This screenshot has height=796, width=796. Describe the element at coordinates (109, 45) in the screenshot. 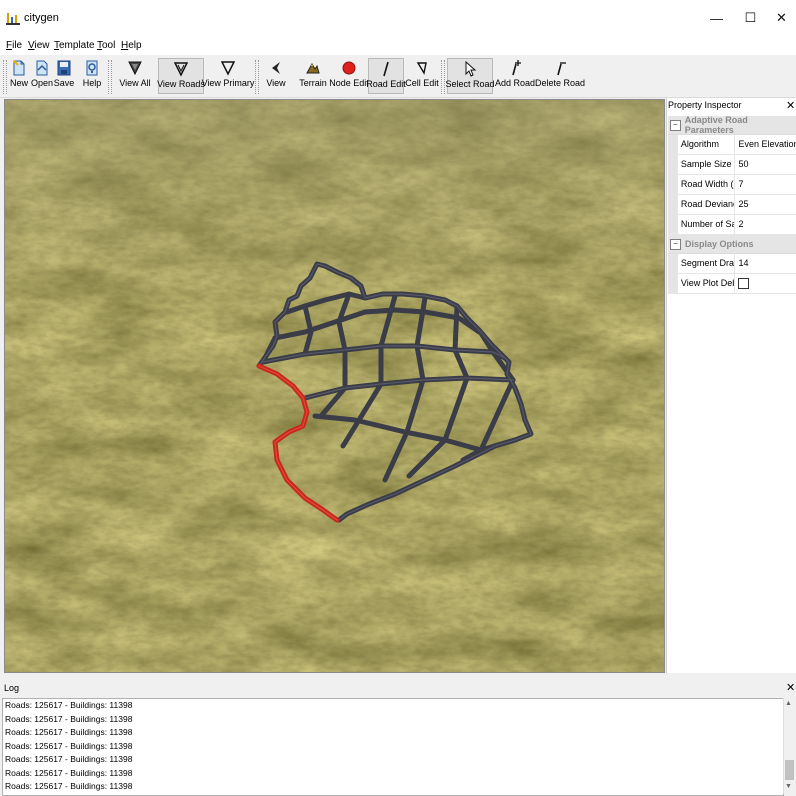

I see `menu-tool-rest: ool` at that location.